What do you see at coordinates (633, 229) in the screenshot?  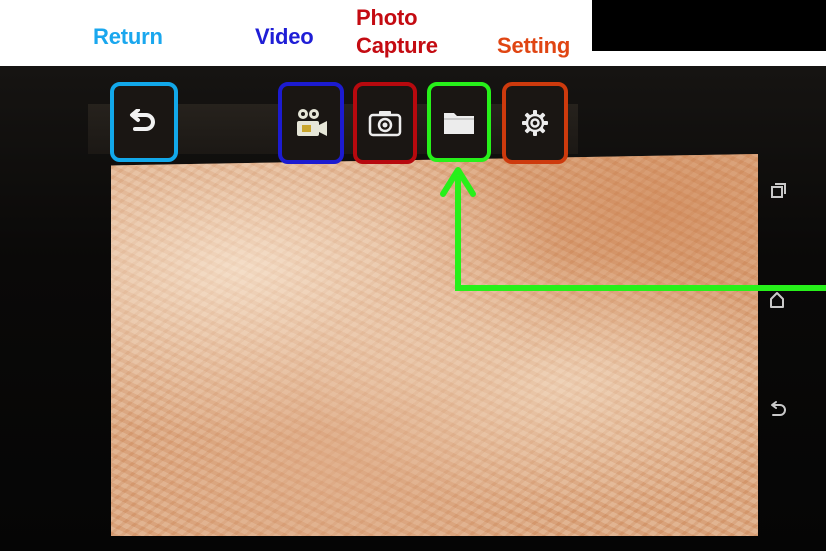 I see `folder-annotation-arrow` at bounding box center [633, 229].